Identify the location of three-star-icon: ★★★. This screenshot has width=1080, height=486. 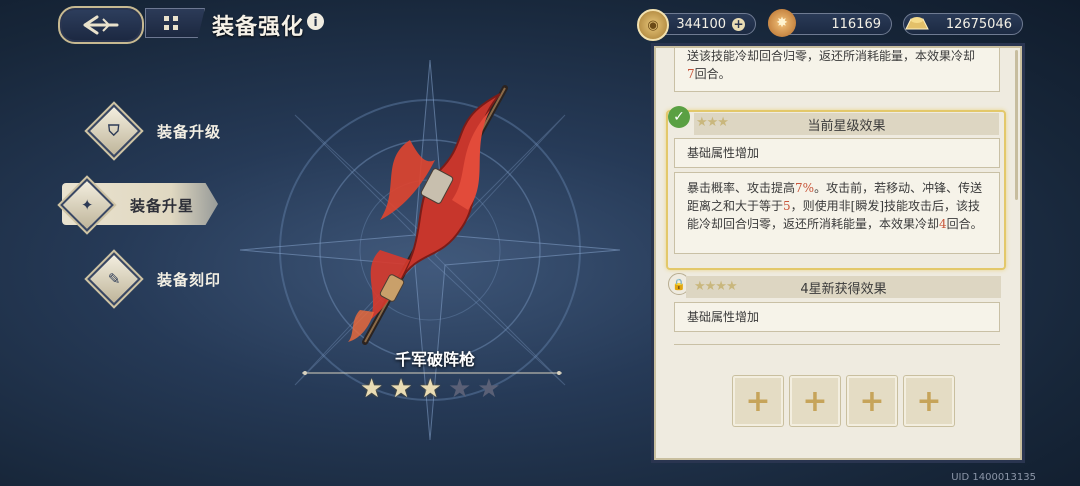
(712, 122).